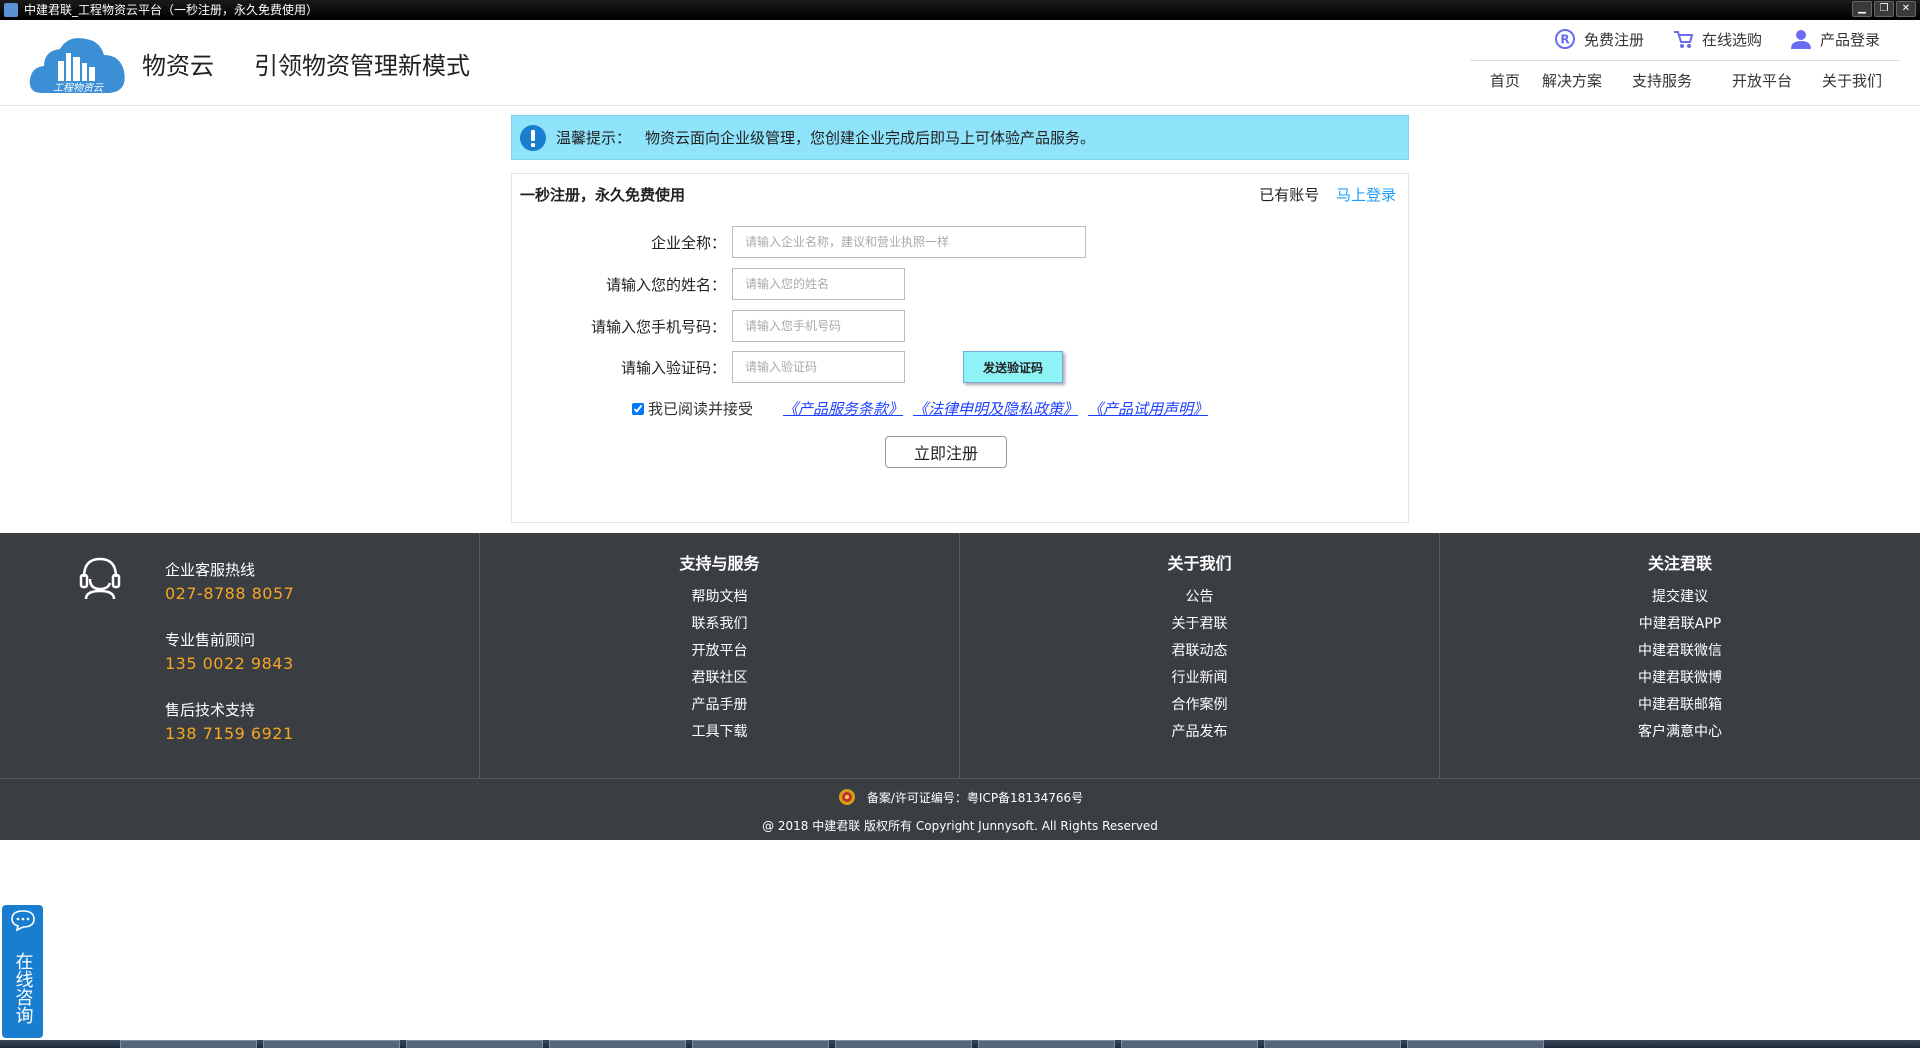  I want to click on nav-home: 首页, so click(1505, 80).